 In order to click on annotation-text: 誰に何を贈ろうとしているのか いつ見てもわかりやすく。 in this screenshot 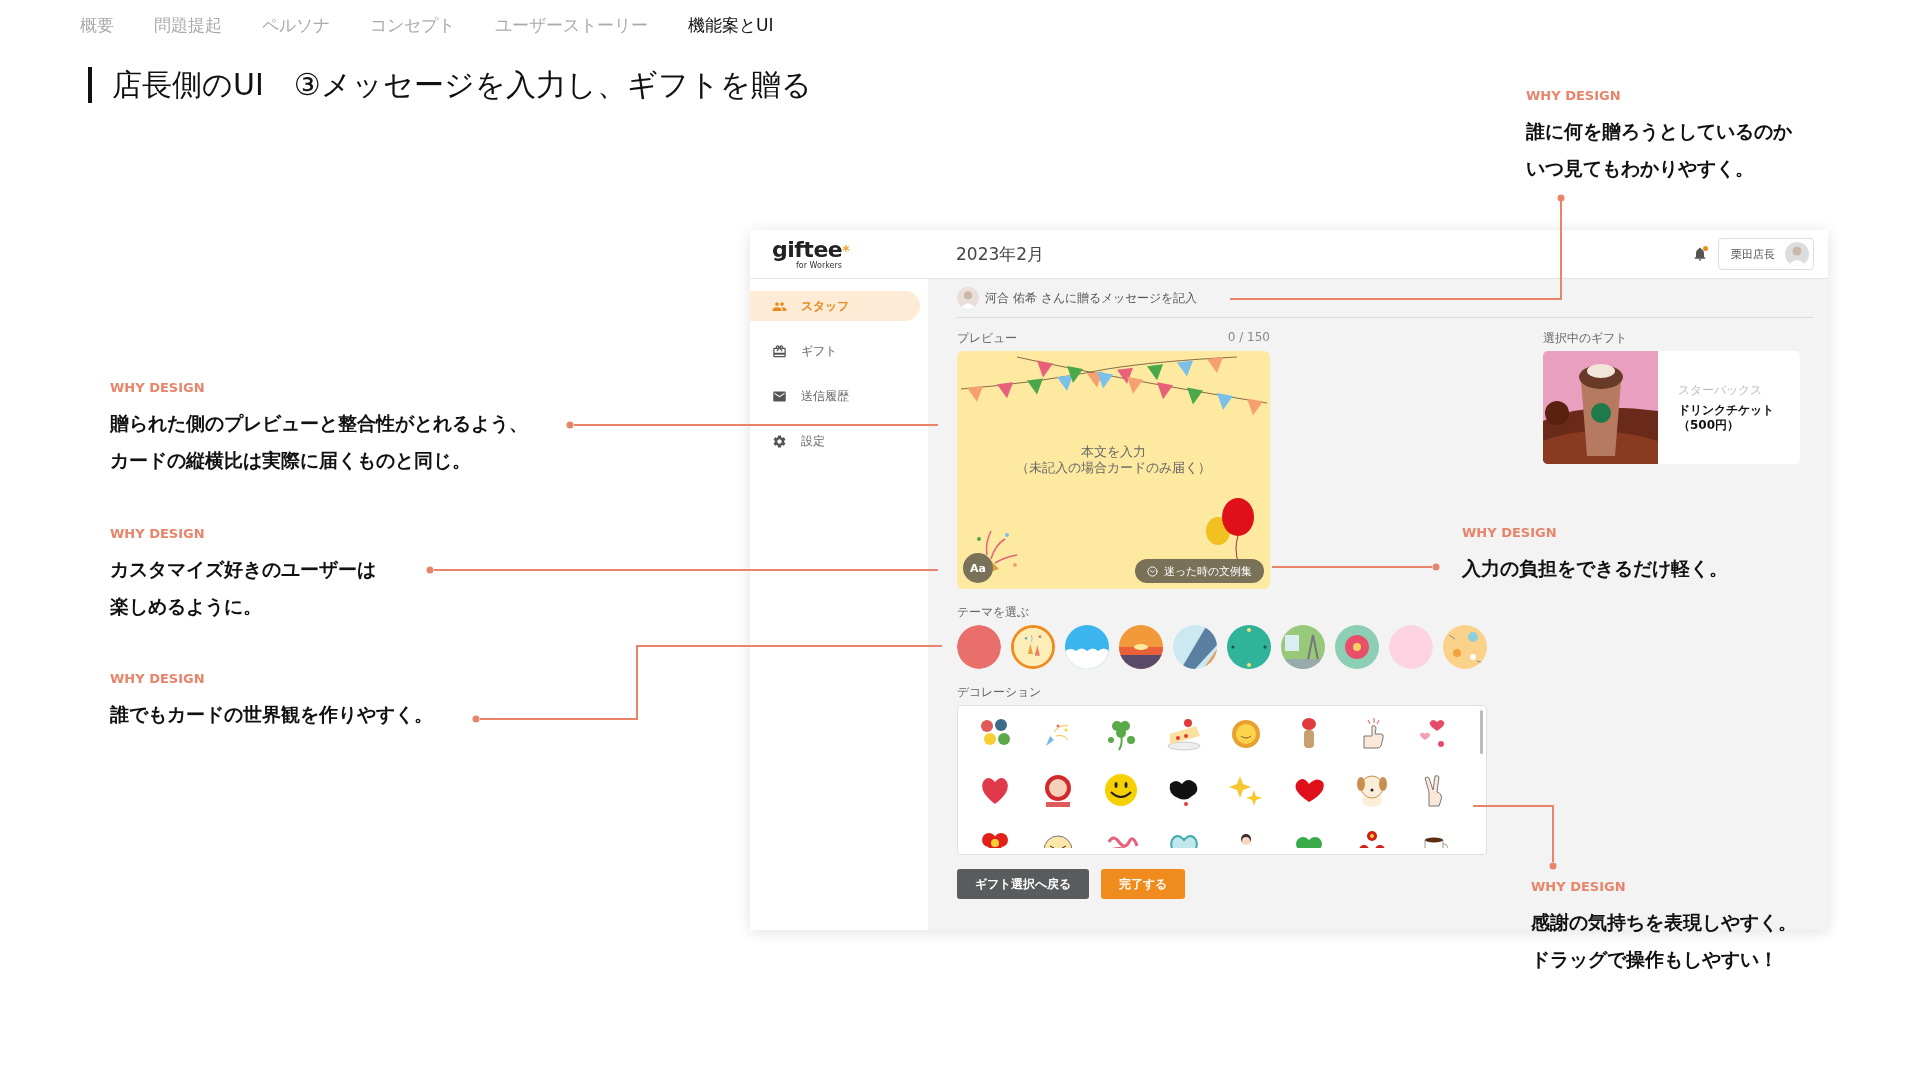, I will do `click(1659, 150)`.